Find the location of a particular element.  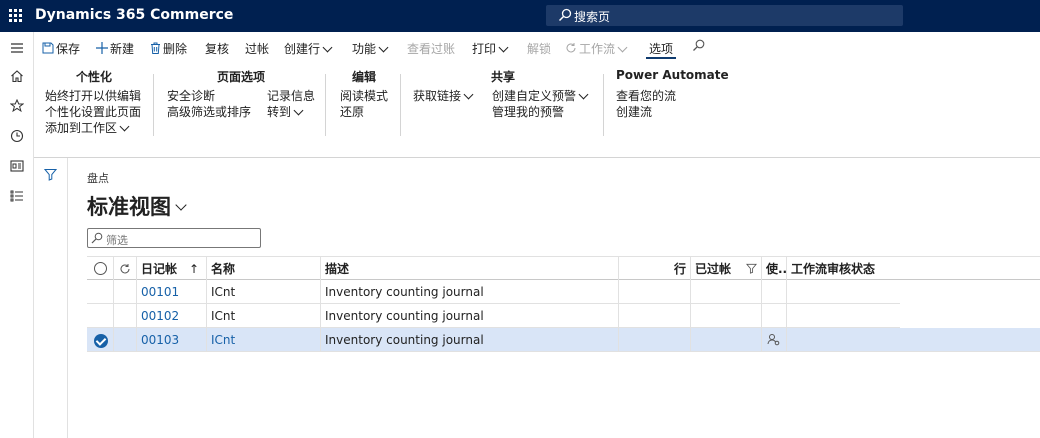

modules-button is located at coordinates (17, 196).